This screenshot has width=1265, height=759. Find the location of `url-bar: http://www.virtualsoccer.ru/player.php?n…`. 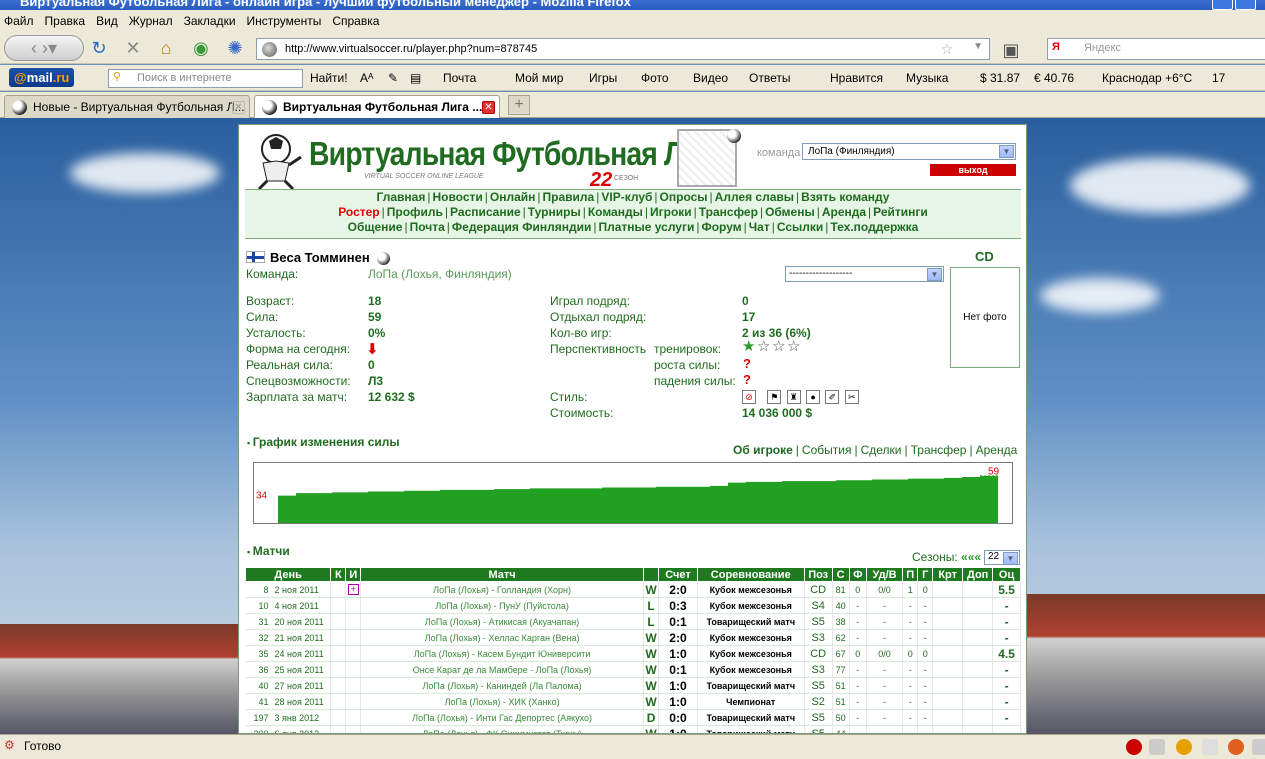

url-bar: http://www.virtualsoccer.ru/player.php?n… is located at coordinates (623, 49).